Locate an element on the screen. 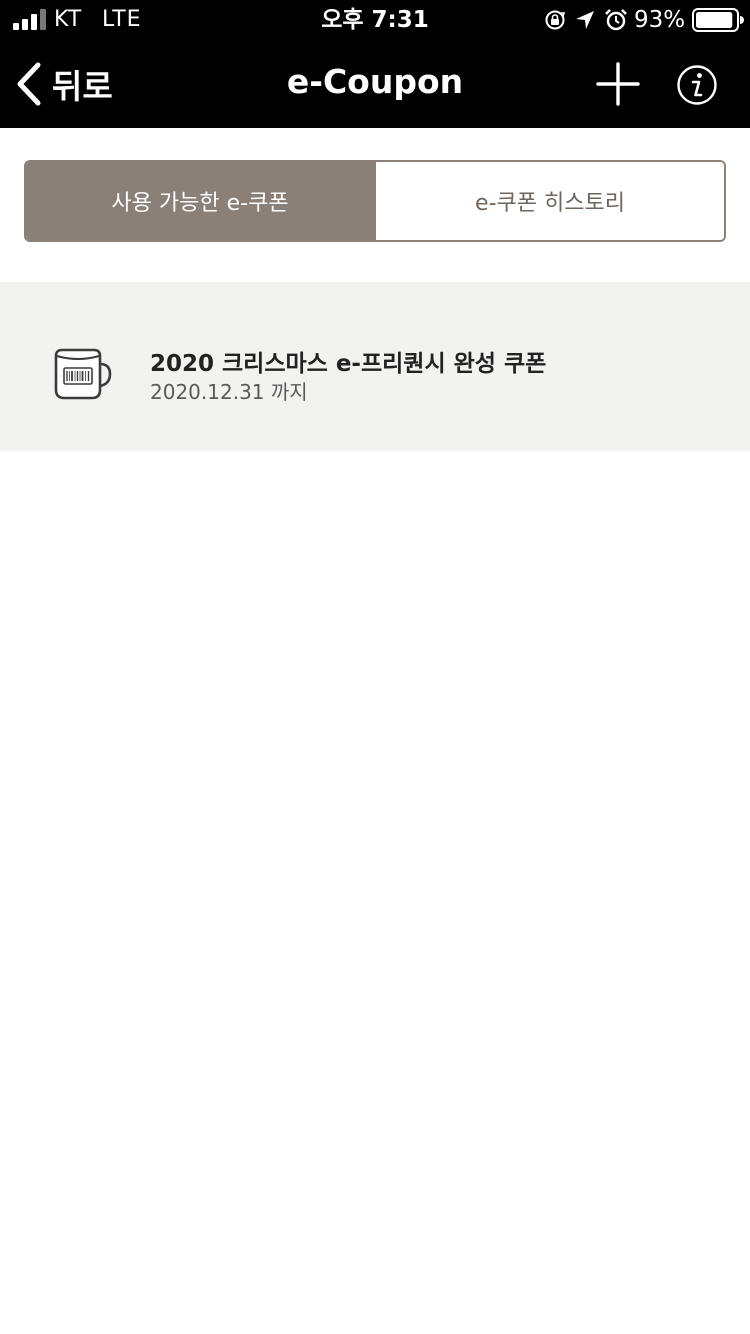  back-chevron-icon is located at coordinates (29, 84).